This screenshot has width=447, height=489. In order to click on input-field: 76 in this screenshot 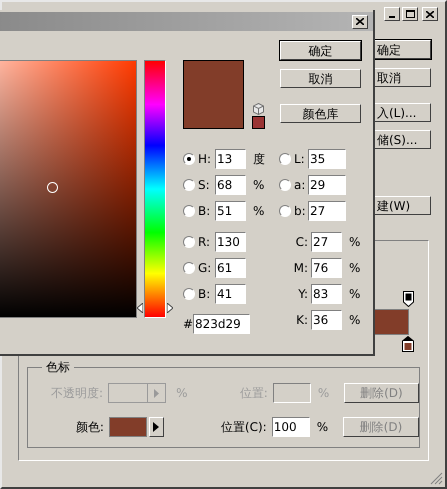, I will do `click(326, 268)`.